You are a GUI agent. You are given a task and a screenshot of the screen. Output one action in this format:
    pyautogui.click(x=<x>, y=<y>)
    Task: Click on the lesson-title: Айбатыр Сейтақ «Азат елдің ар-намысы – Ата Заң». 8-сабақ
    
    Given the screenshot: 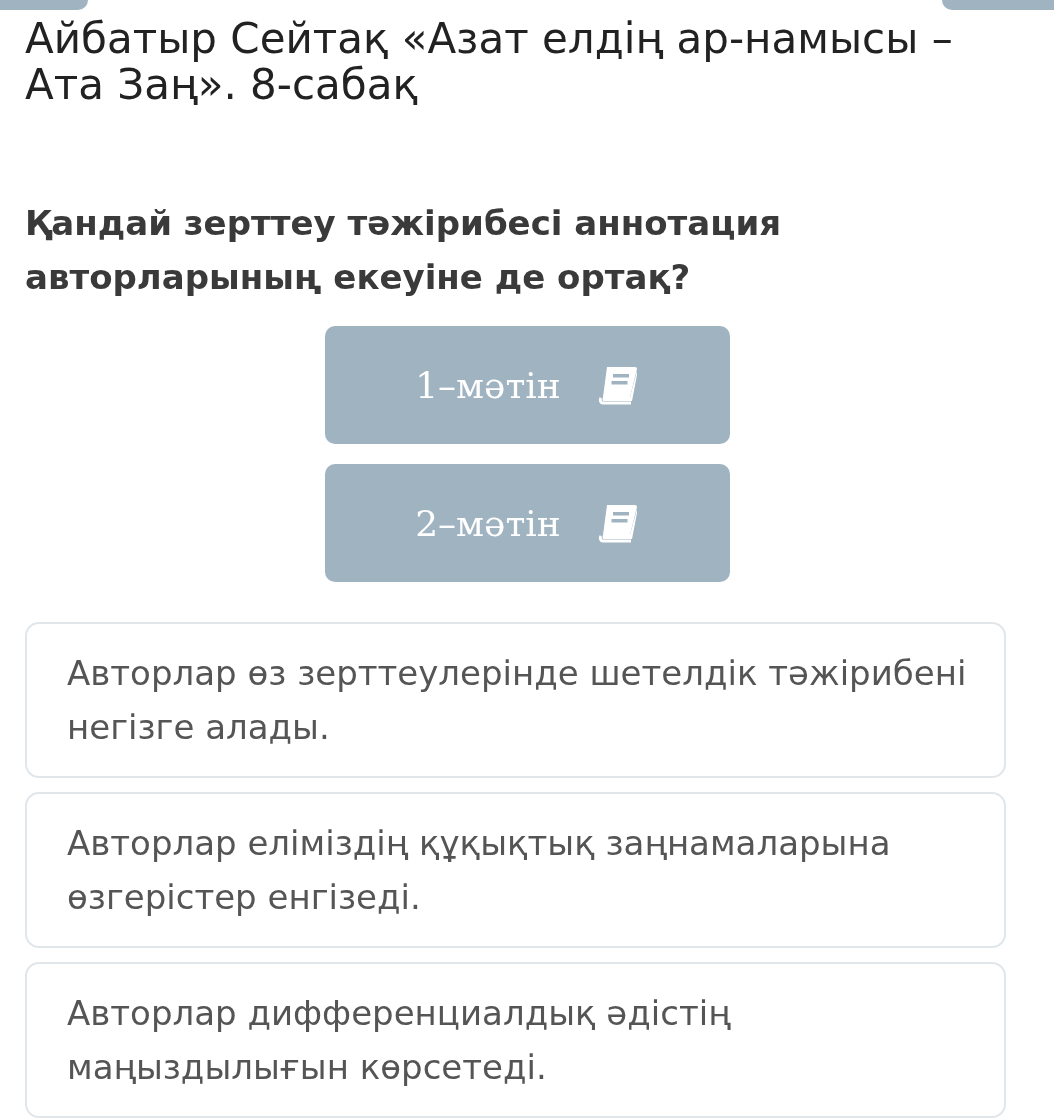 What is the action you would take?
    pyautogui.click(x=489, y=62)
    